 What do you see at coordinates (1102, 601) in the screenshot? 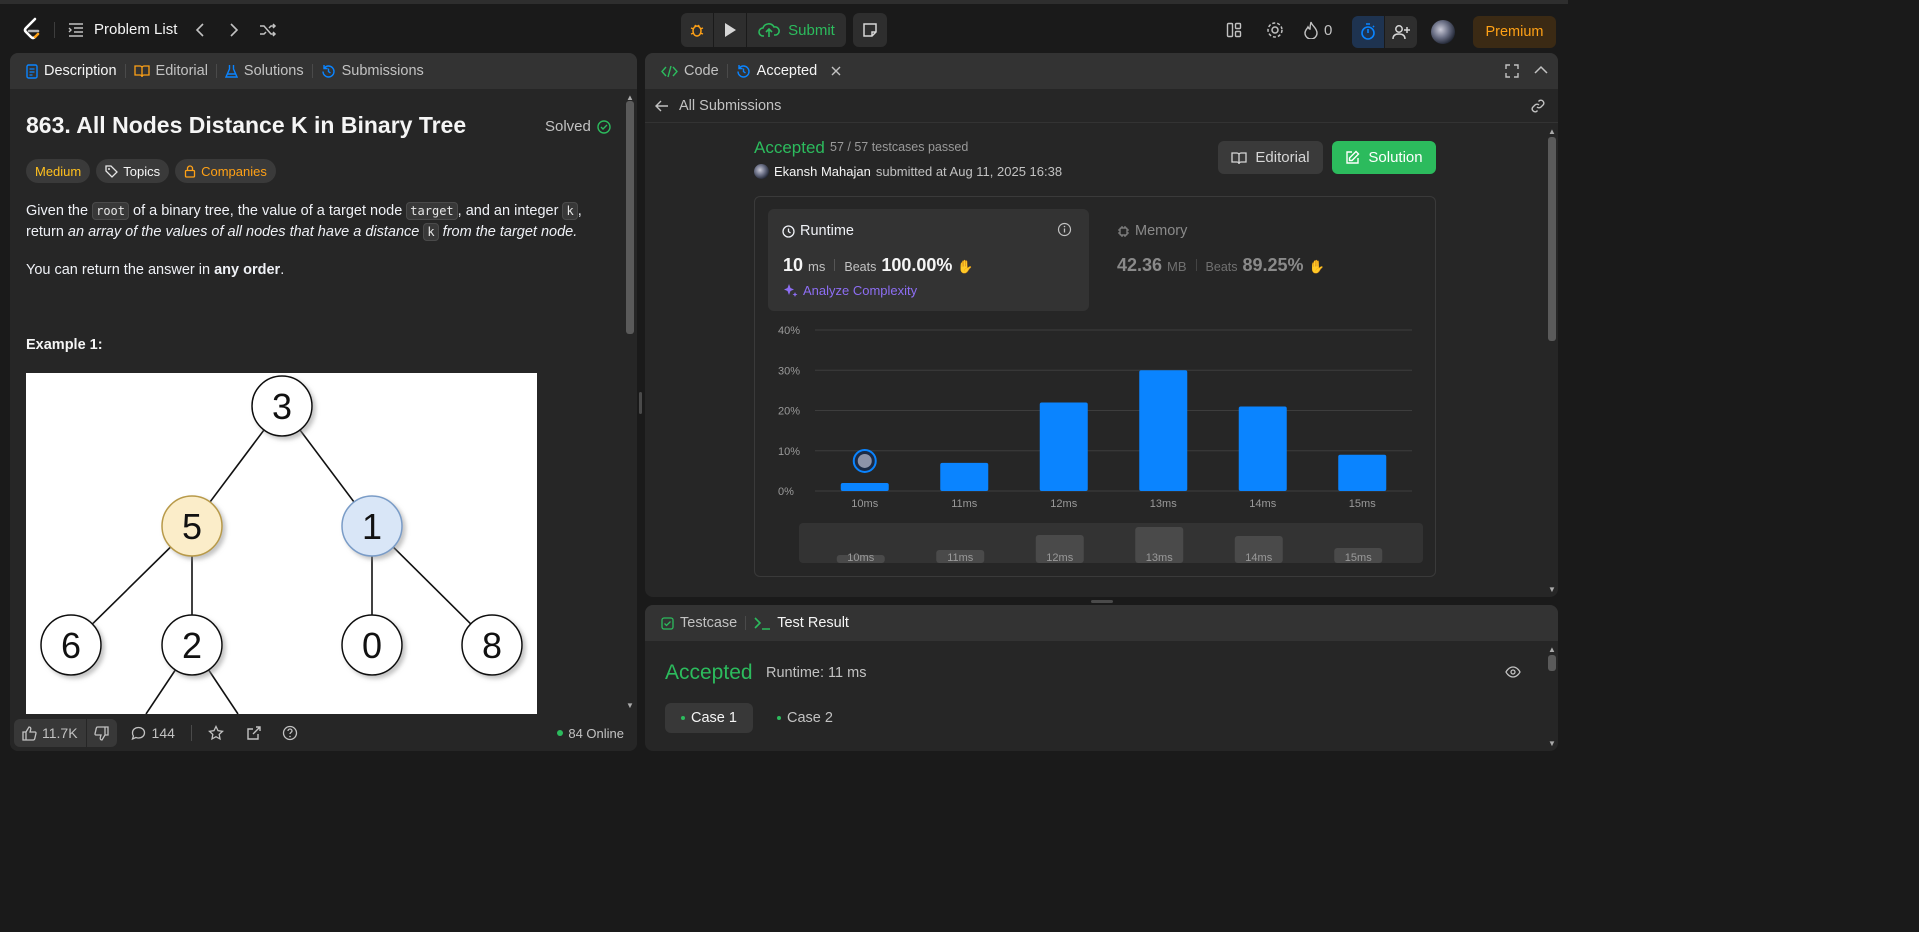
I see `horizontal-splitter` at bounding box center [1102, 601].